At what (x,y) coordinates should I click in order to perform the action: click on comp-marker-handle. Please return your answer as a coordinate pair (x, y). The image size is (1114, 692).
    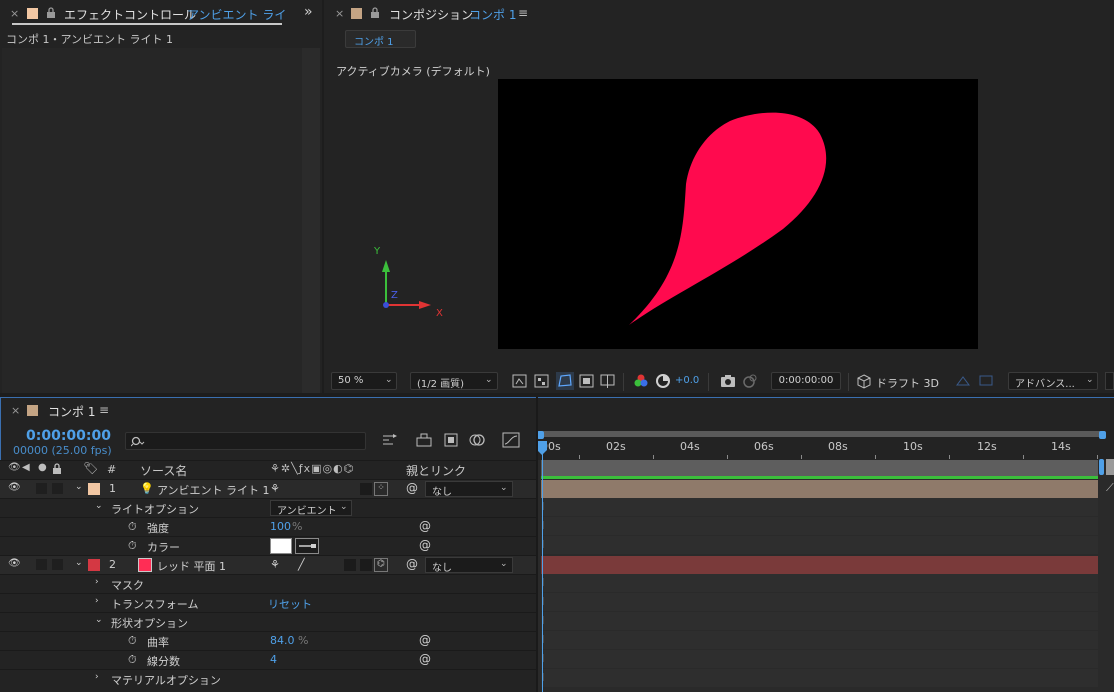
    Looking at the image, I should click on (1110, 467).